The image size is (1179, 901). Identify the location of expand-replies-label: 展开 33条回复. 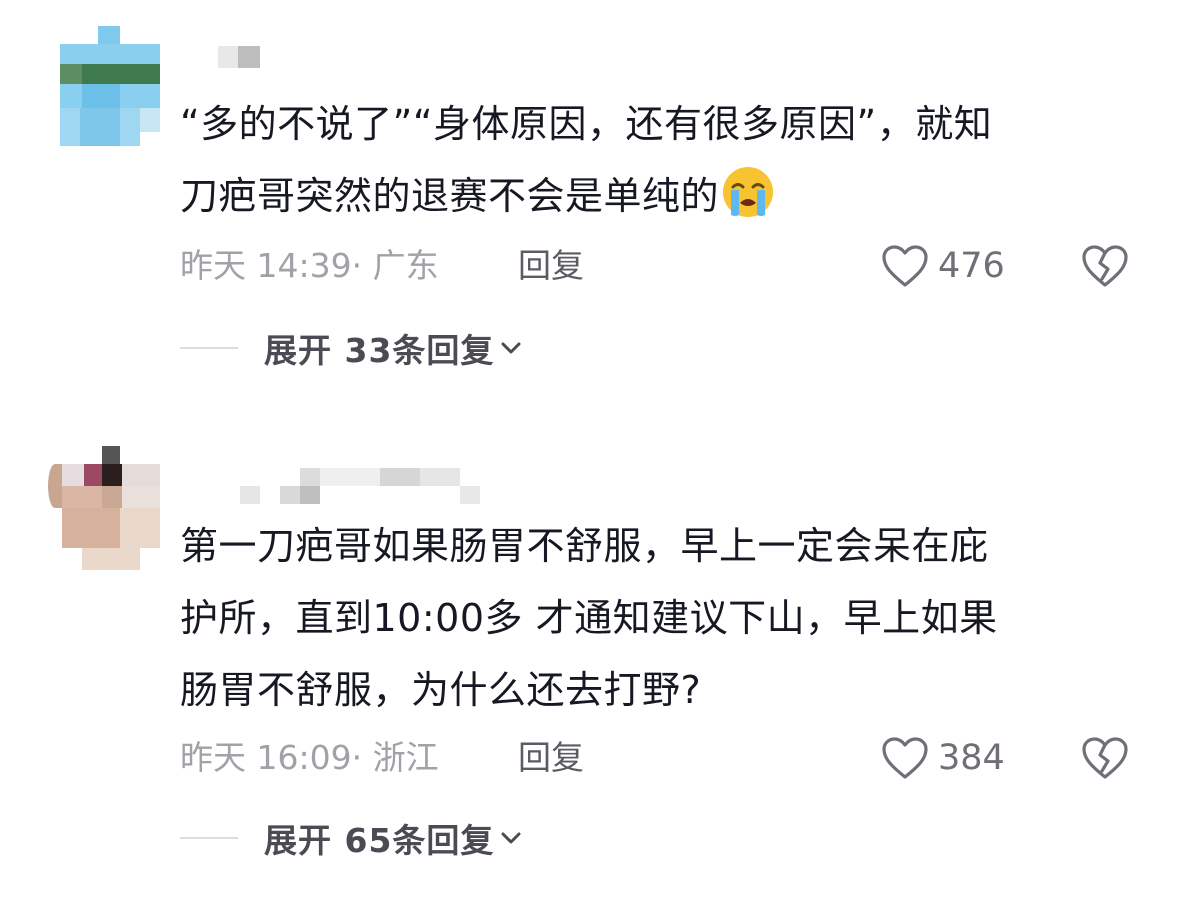
(379, 350).